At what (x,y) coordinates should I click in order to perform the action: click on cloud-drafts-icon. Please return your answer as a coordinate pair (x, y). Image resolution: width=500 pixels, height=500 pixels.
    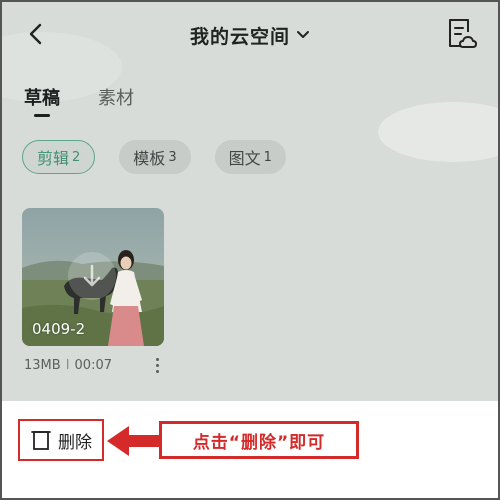
    Looking at the image, I should click on (463, 33).